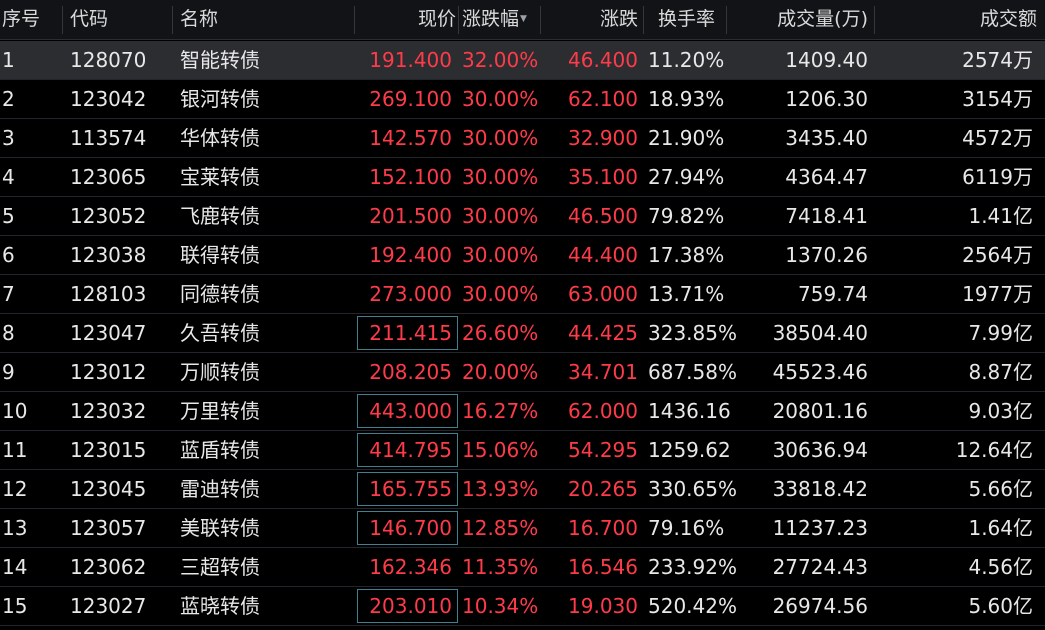  Describe the element at coordinates (826, 177) in the screenshot. I see `row-volume: 4364.47` at that location.